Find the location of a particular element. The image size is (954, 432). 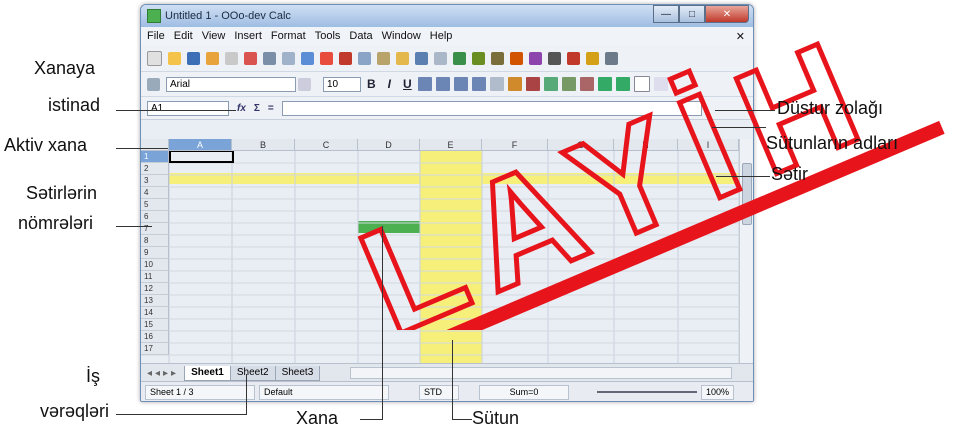

autospellcheck-icon is located at coordinates (326, 58).